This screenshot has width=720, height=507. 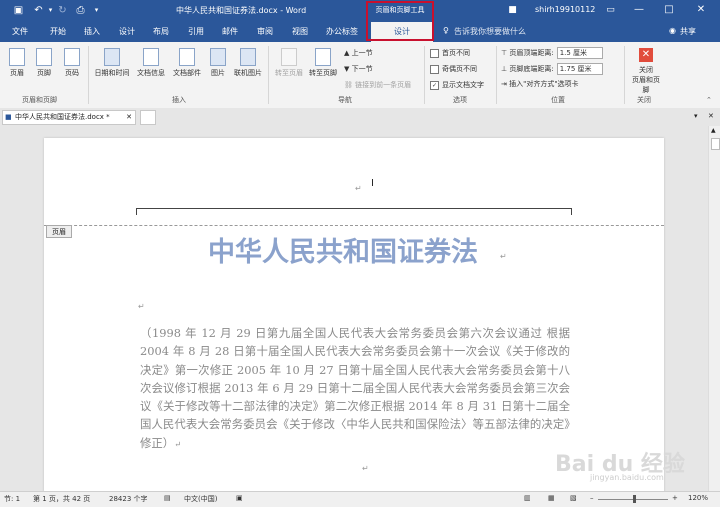 What do you see at coordinates (446, 30) in the screenshot?
I see `lightbulb-icon: ♀` at bounding box center [446, 30].